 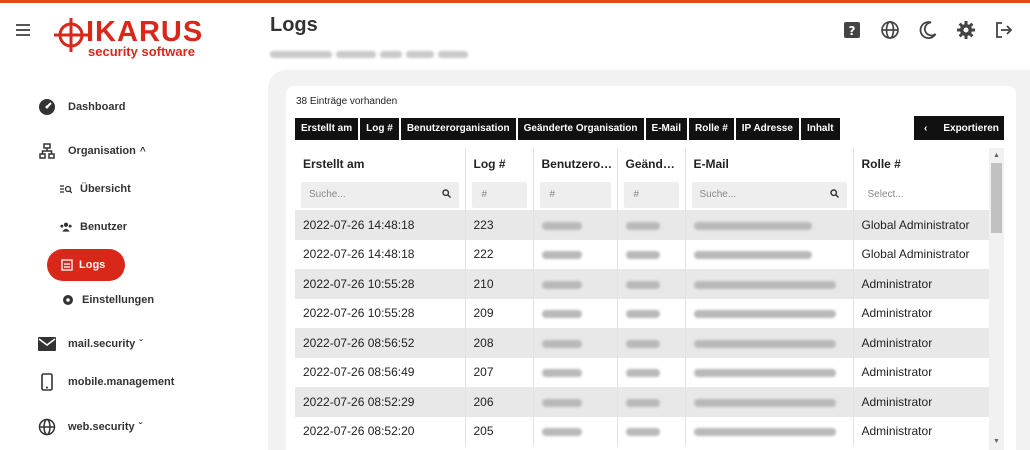 What do you see at coordinates (140, 427) in the screenshot?
I see `chevron-down-icon: ˇ` at bounding box center [140, 427].